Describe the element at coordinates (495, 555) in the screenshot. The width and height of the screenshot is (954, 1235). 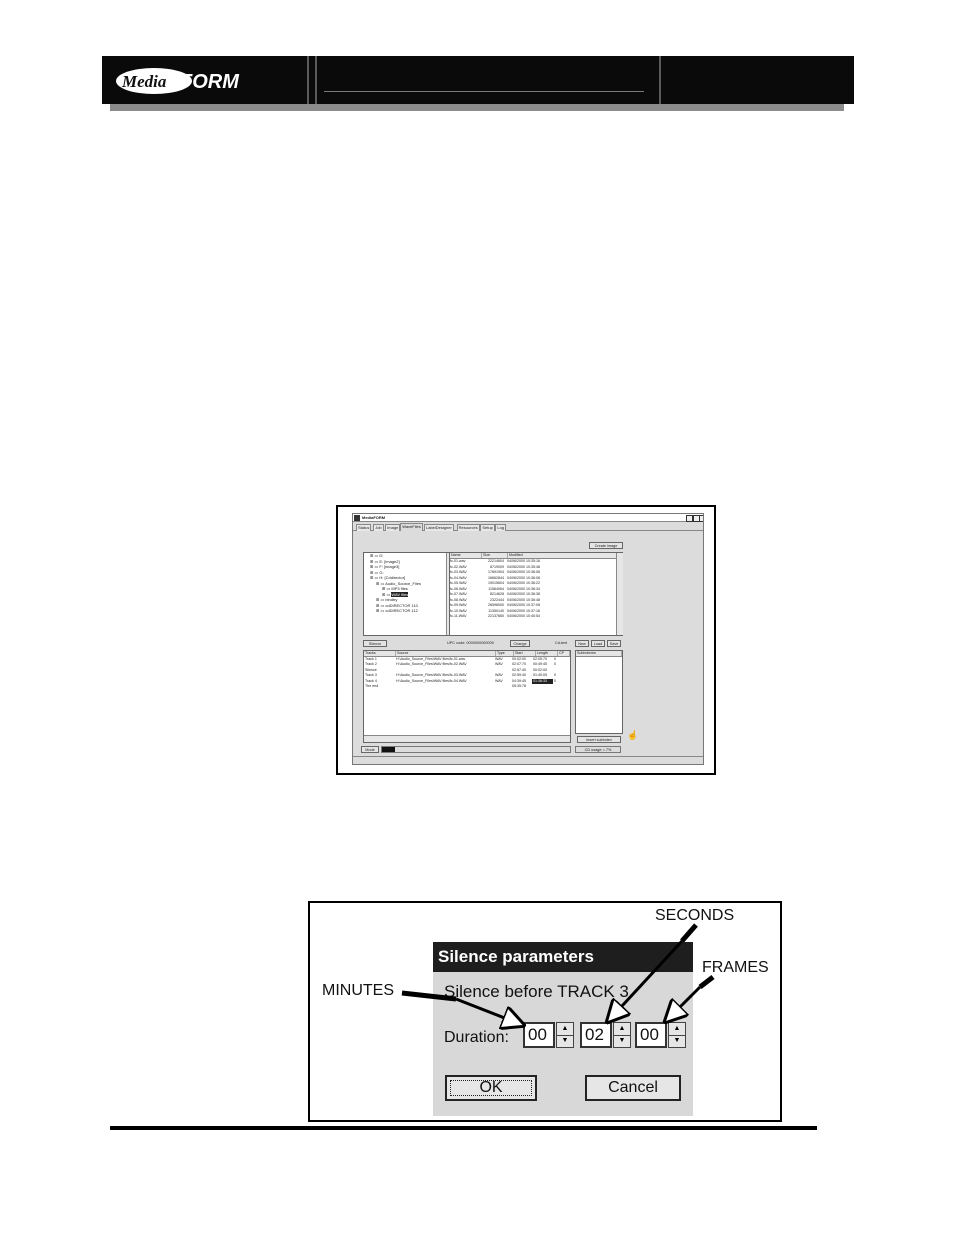
I see `file-column-header: Size` at that location.